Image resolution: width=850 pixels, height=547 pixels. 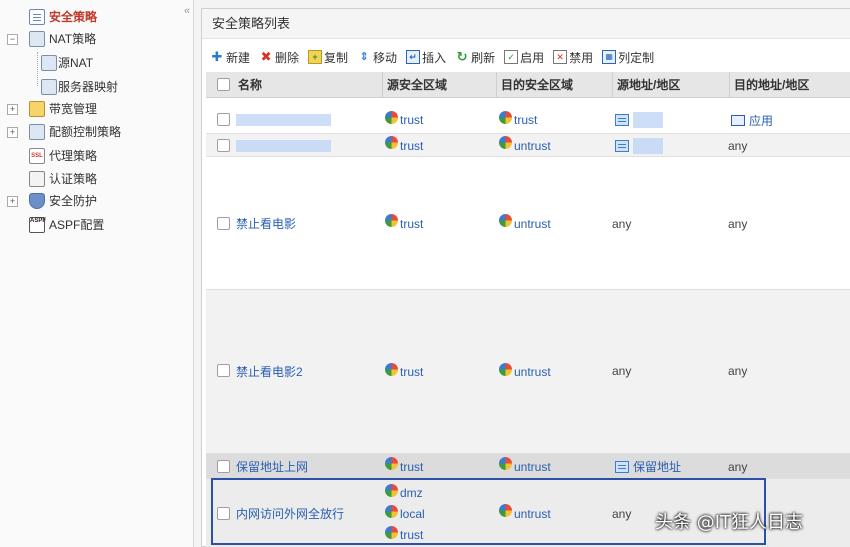 I want to click on sidebar-item-security-defense: 安全防护, so click(x=63, y=201).